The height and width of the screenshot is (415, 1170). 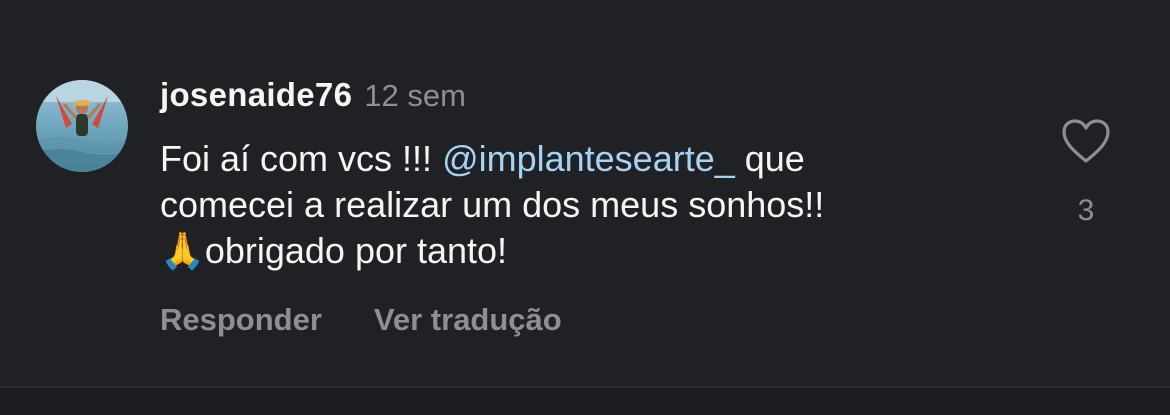 I want to click on comment-line-1: Foi aí com vcs !!! @implantesearte_ que, so click(x=570, y=159).